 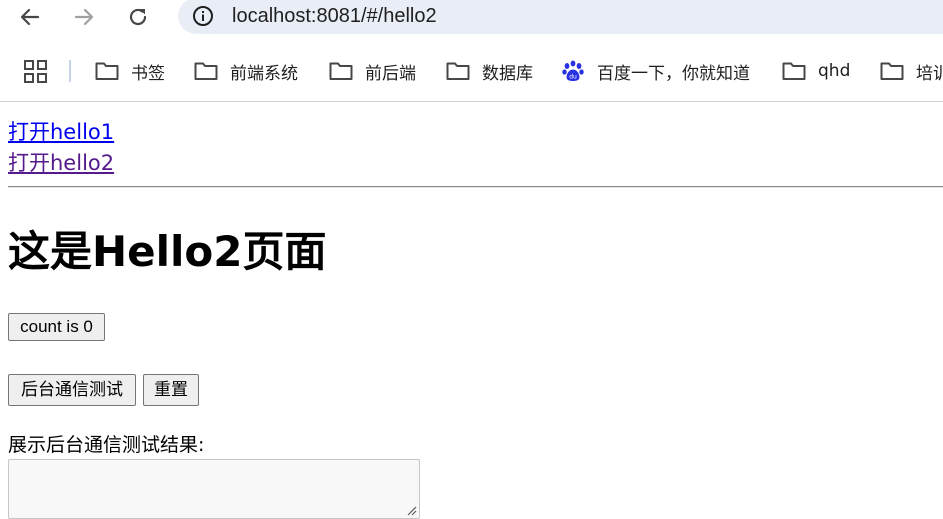 I want to click on bookmark-item: du 百度一下，你就知道, so click(x=655, y=71).